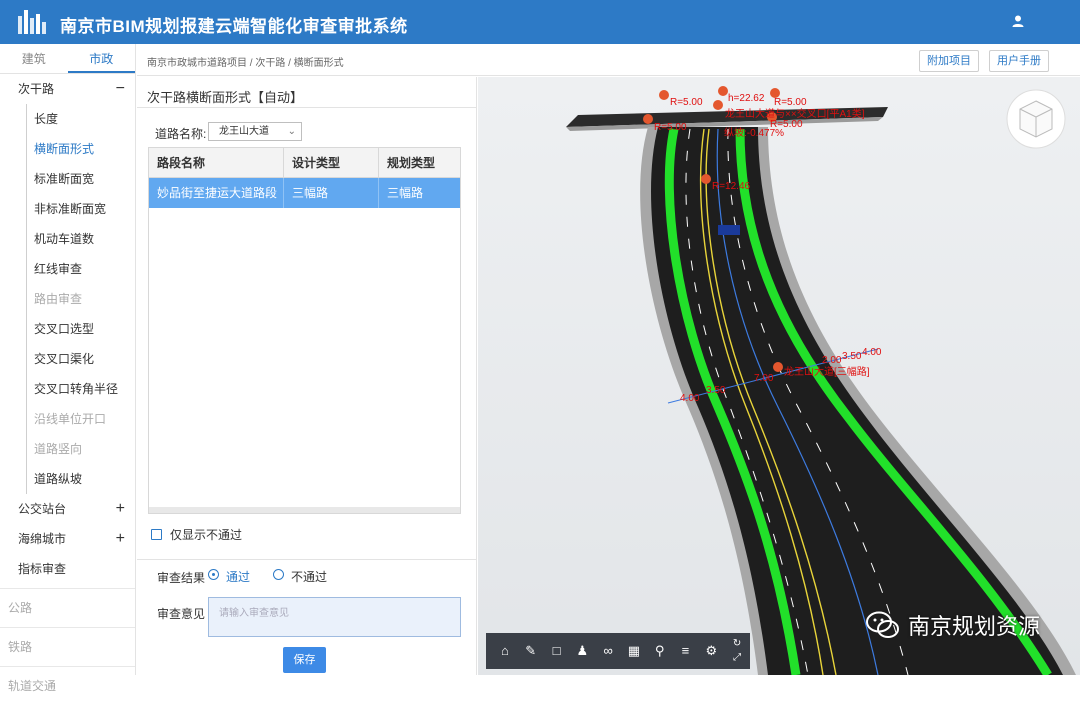 The width and height of the screenshot is (1080, 701). I want to click on nav-group-sponge-city: 海绵城市 +, so click(67, 539).